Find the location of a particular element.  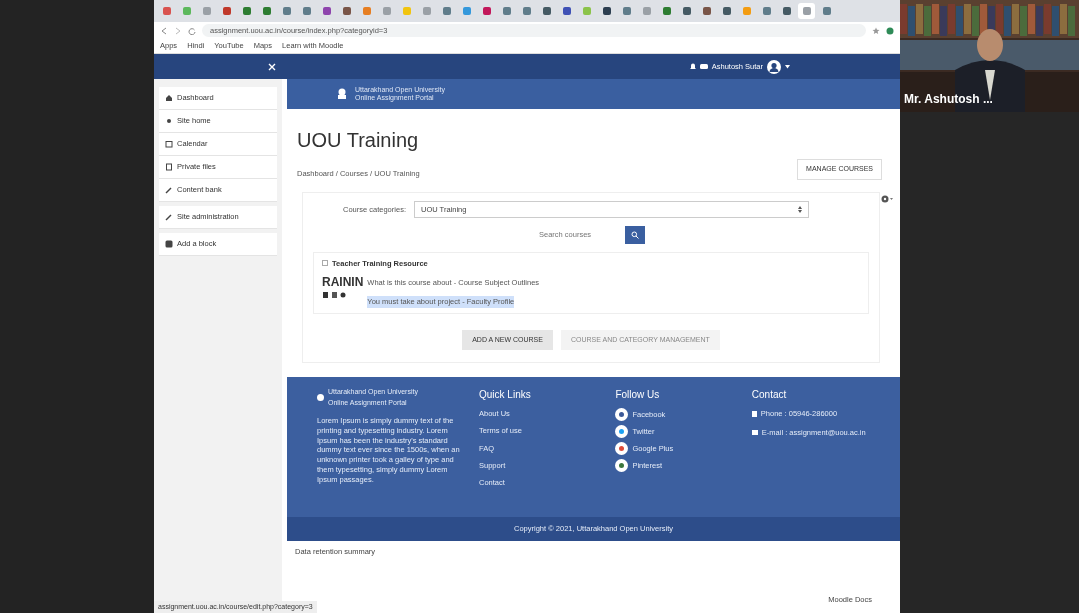

phone-icon is located at coordinates (754, 413).